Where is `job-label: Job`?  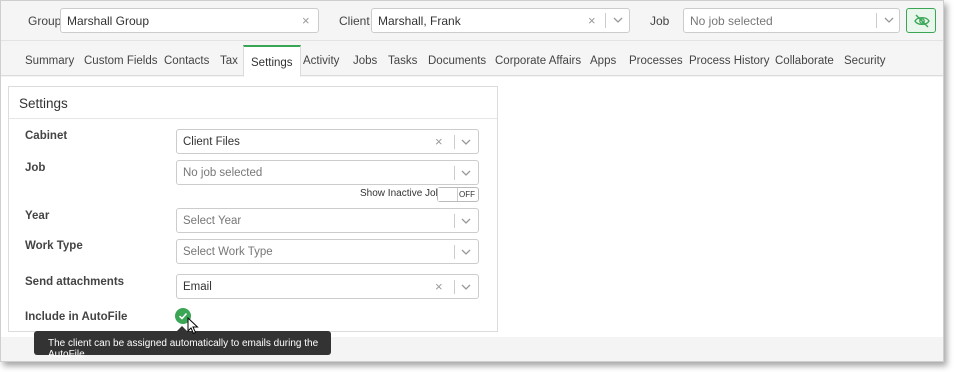 job-label: Job is located at coordinates (660, 21).